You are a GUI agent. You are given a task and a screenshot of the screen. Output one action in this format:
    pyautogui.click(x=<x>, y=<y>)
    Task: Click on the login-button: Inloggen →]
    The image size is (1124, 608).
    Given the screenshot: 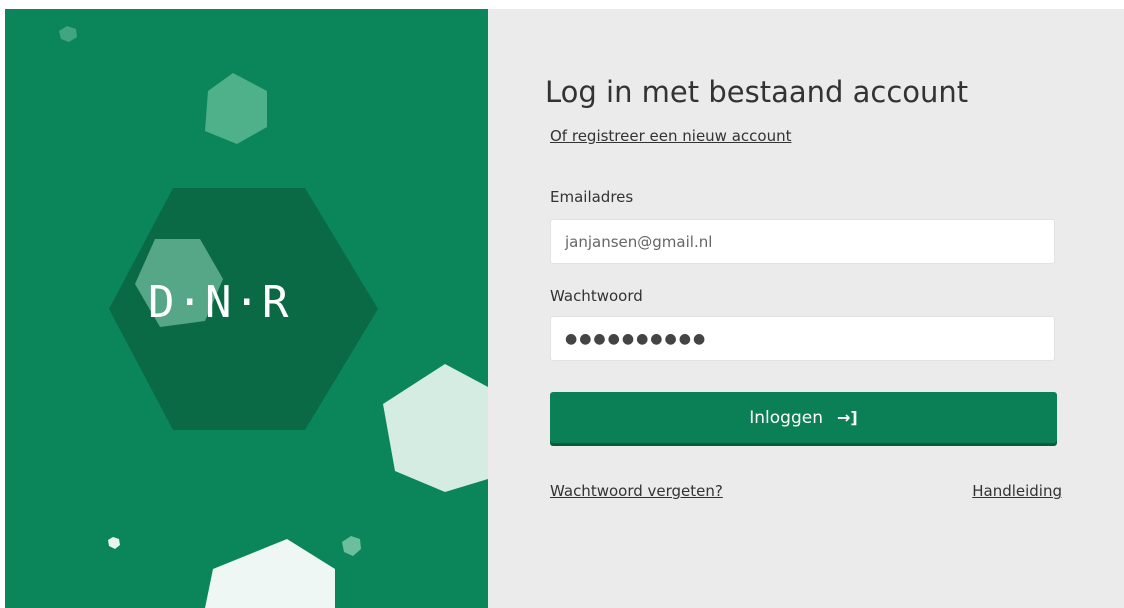 What is the action you would take?
    pyautogui.click(x=803, y=417)
    